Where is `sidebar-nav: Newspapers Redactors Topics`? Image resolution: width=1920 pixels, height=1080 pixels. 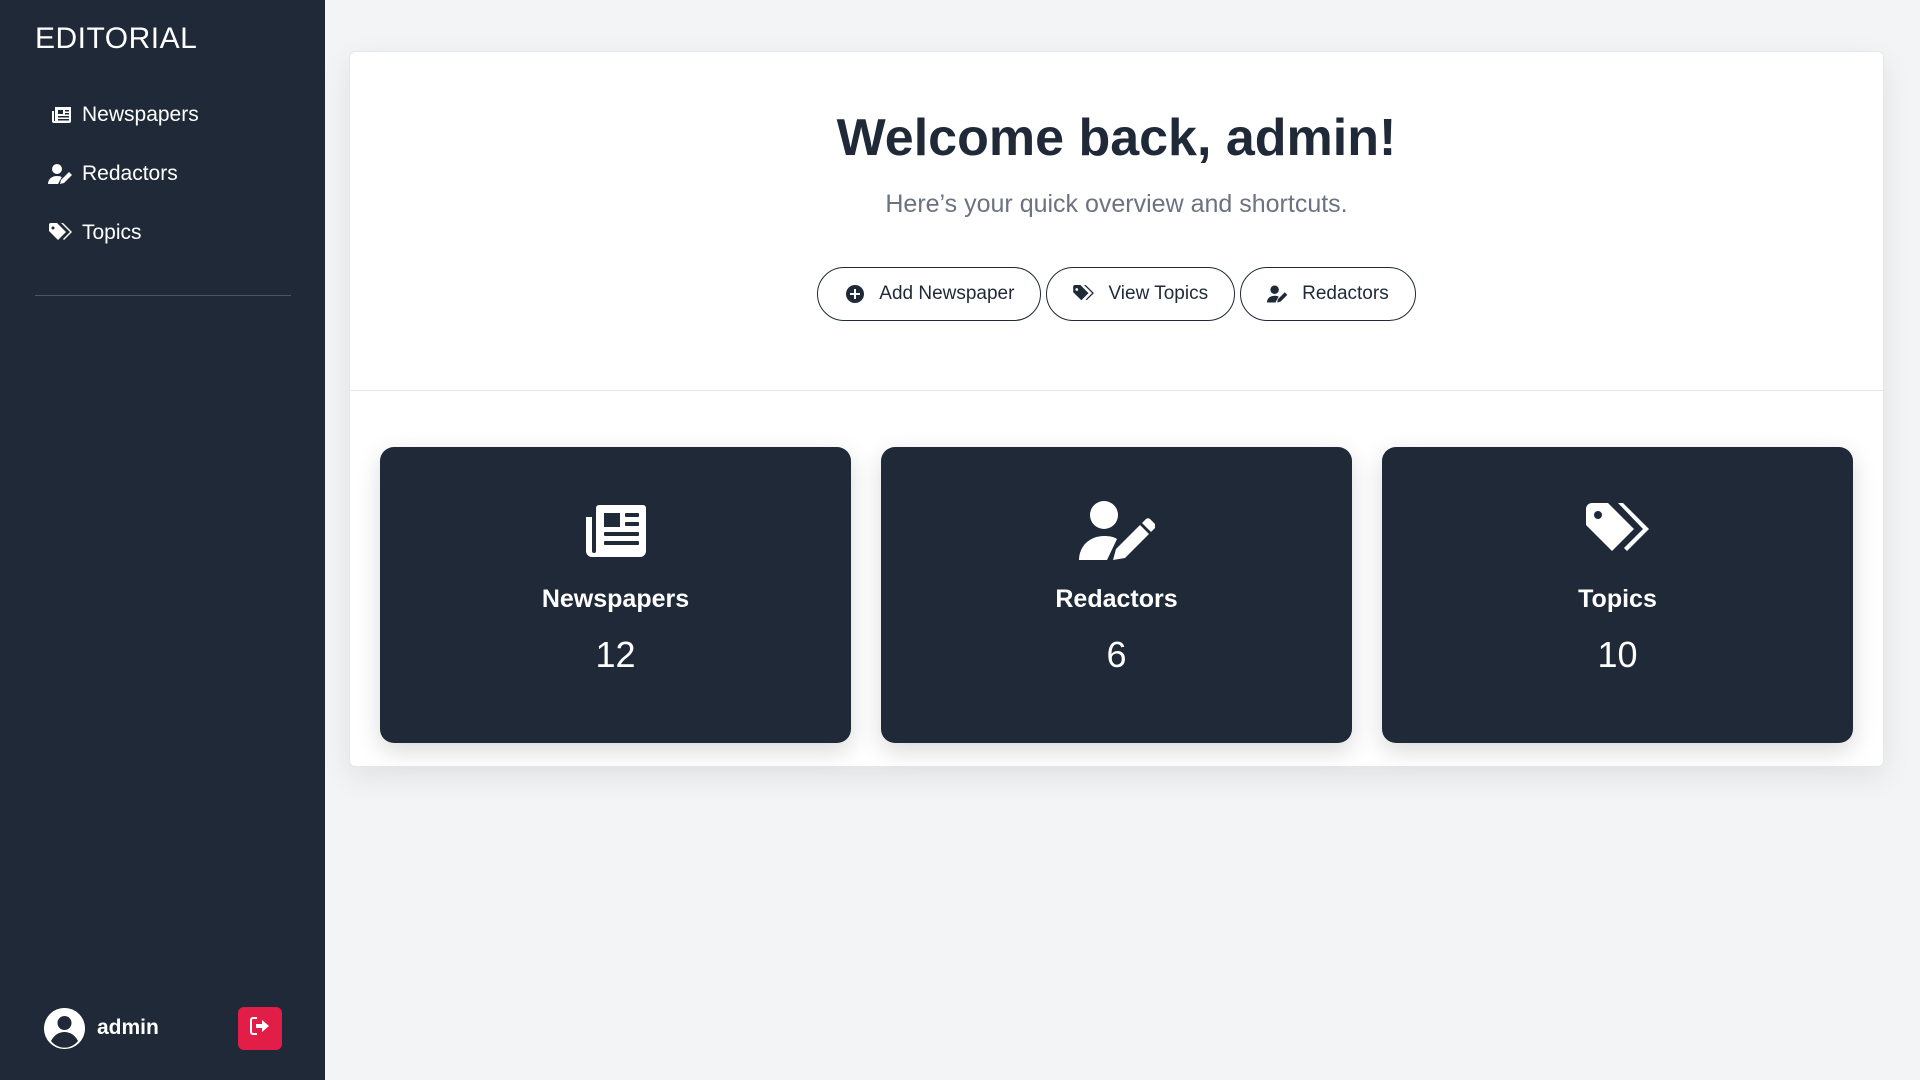 sidebar-nav: Newspapers Redactors Topics is located at coordinates (163, 186).